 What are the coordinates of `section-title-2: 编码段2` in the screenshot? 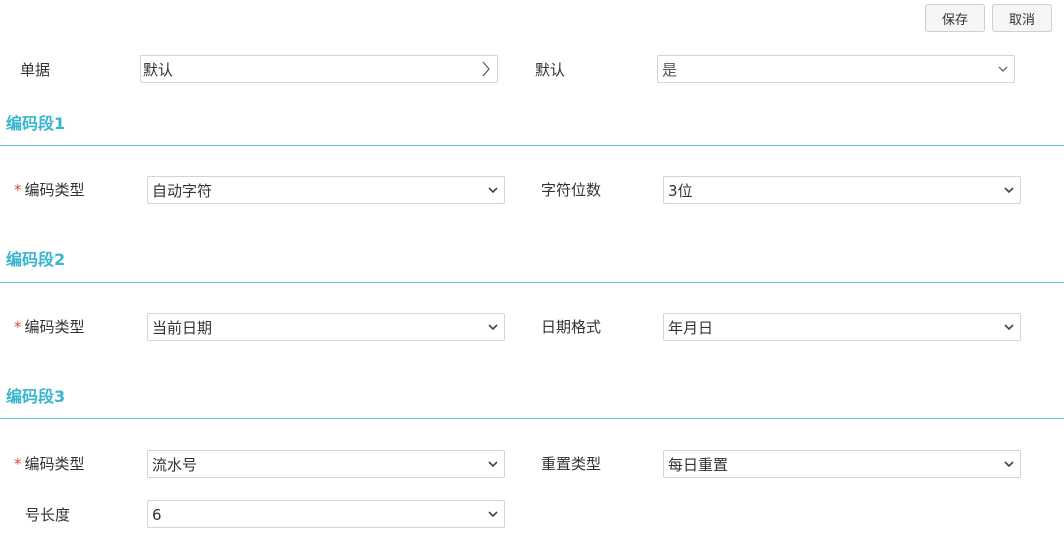 It's located at (36, 259).